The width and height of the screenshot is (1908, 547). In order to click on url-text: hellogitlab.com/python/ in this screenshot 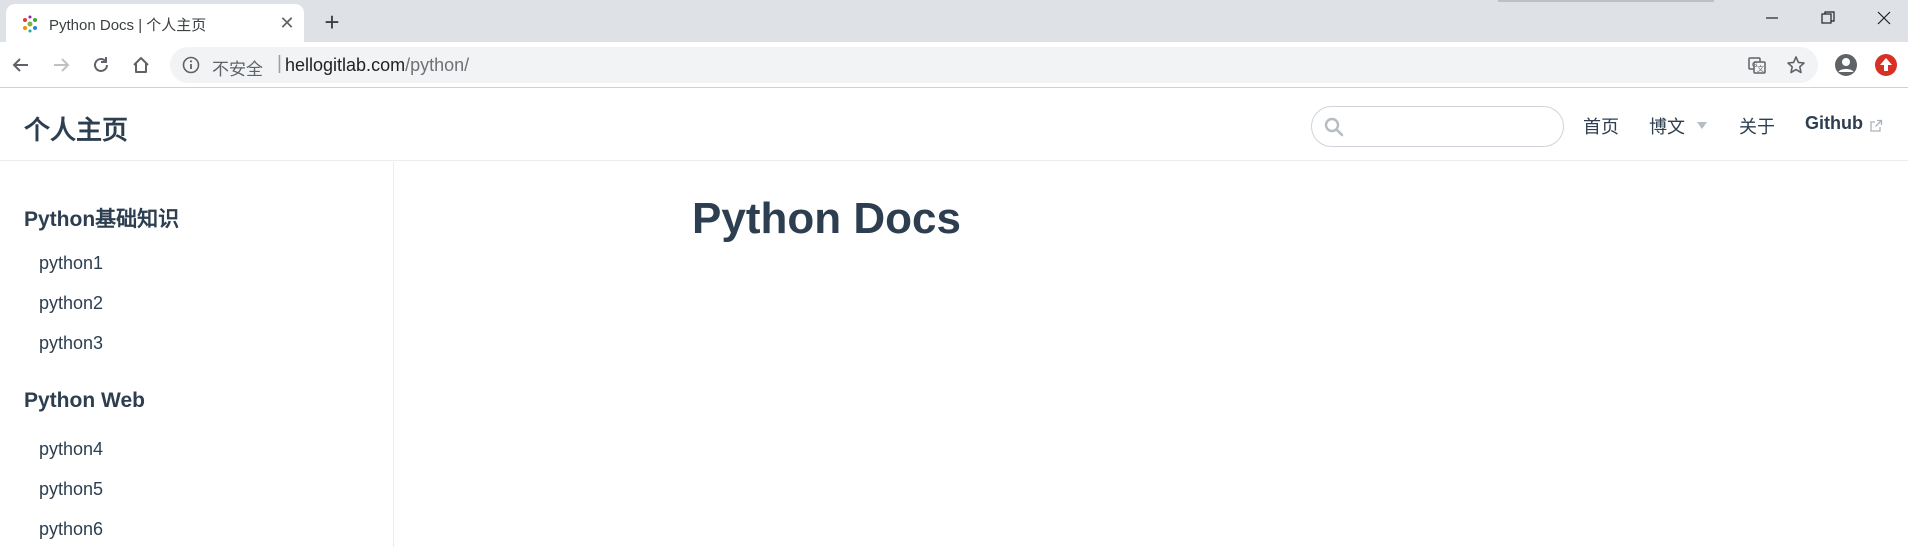, I will do `click(377, 65)`.